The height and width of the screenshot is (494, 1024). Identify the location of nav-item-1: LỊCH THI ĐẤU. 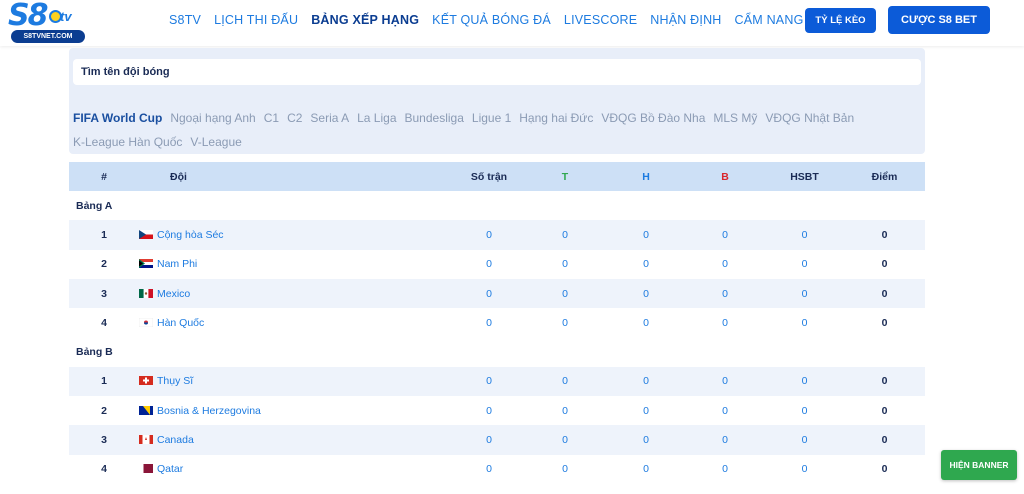
(256, 20).